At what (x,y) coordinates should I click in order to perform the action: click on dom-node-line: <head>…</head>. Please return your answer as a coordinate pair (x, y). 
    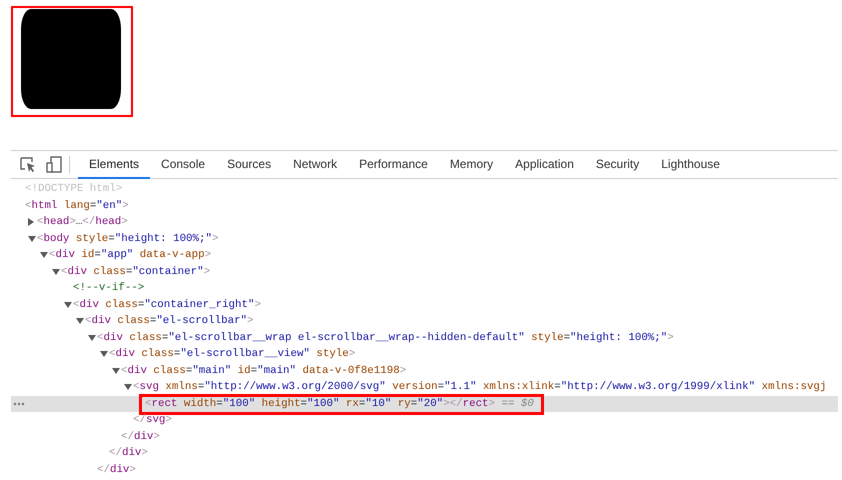
    Looking at the image, I should click on (82, 222).